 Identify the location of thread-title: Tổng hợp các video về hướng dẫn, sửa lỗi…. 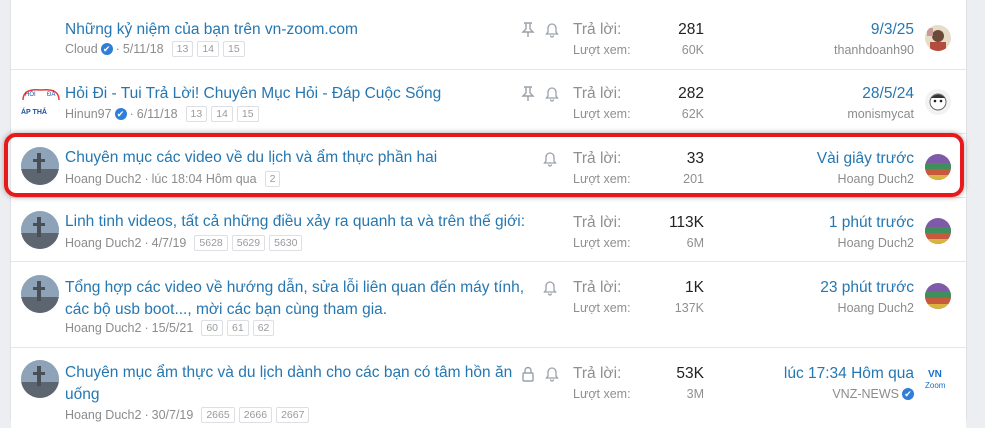
(305, 299).